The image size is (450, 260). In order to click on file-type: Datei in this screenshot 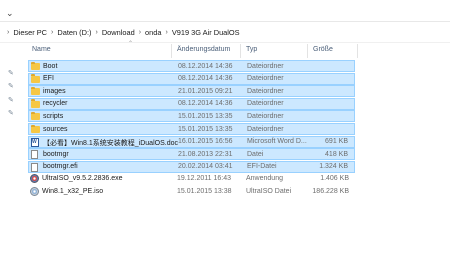, I will do `click(255, 154)`.